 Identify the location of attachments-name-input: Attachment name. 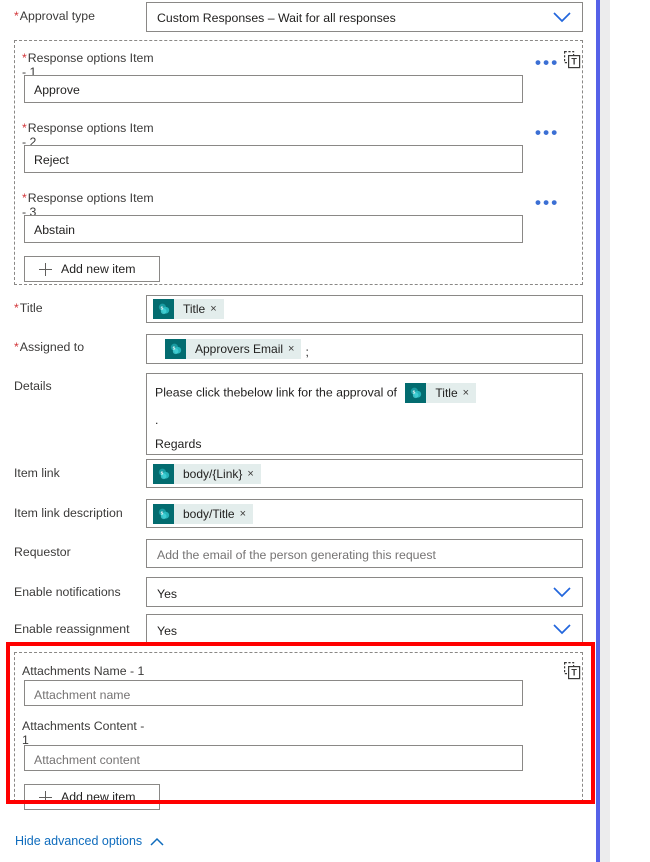
(273, 693).